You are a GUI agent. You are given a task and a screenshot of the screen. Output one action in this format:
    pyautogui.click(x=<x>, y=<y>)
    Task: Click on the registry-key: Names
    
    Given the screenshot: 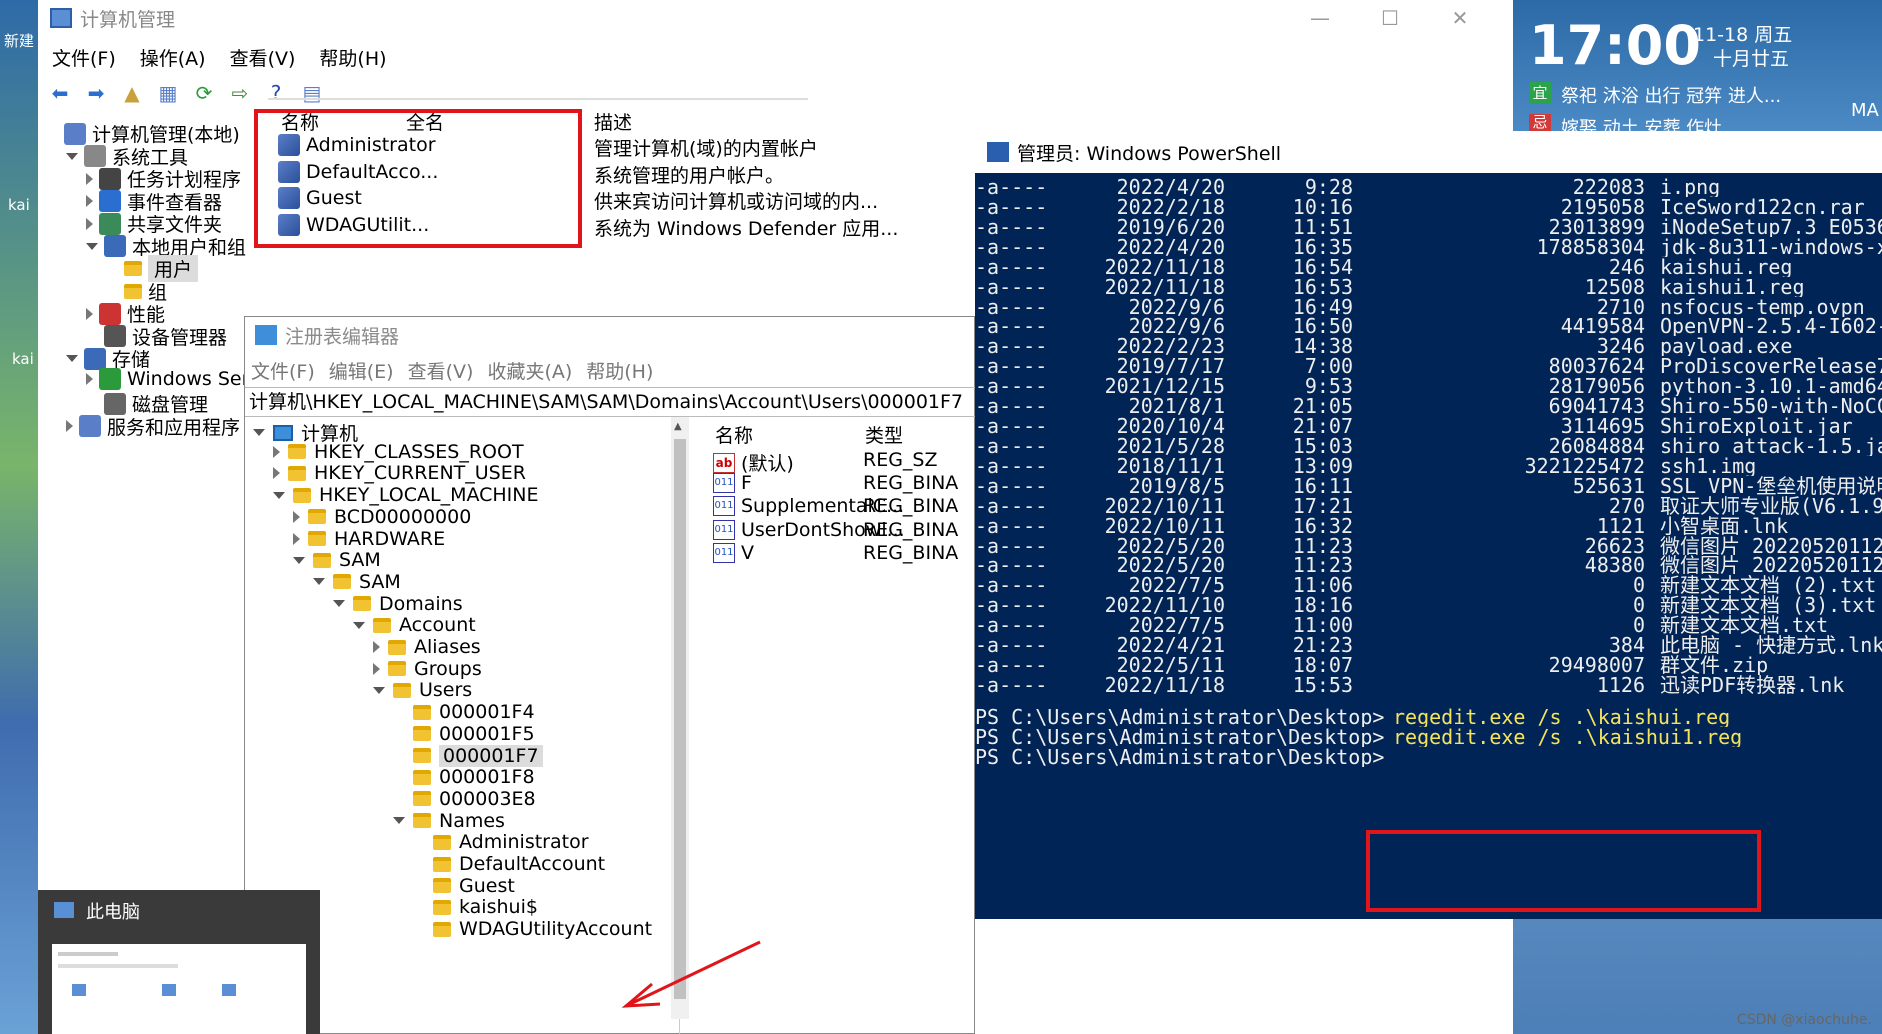 What is the action you would take?
    pyautogui.click(x=449, y=821)
    